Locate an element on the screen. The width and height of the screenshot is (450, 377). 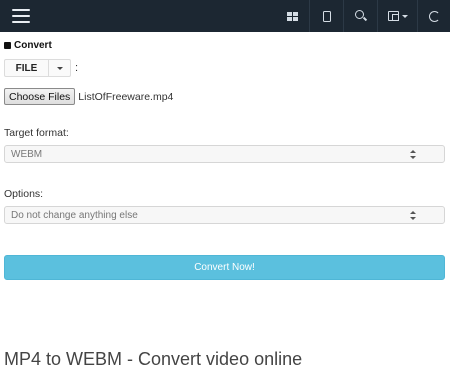
target-format-label: Target format: is located at coordinates (36, 133).